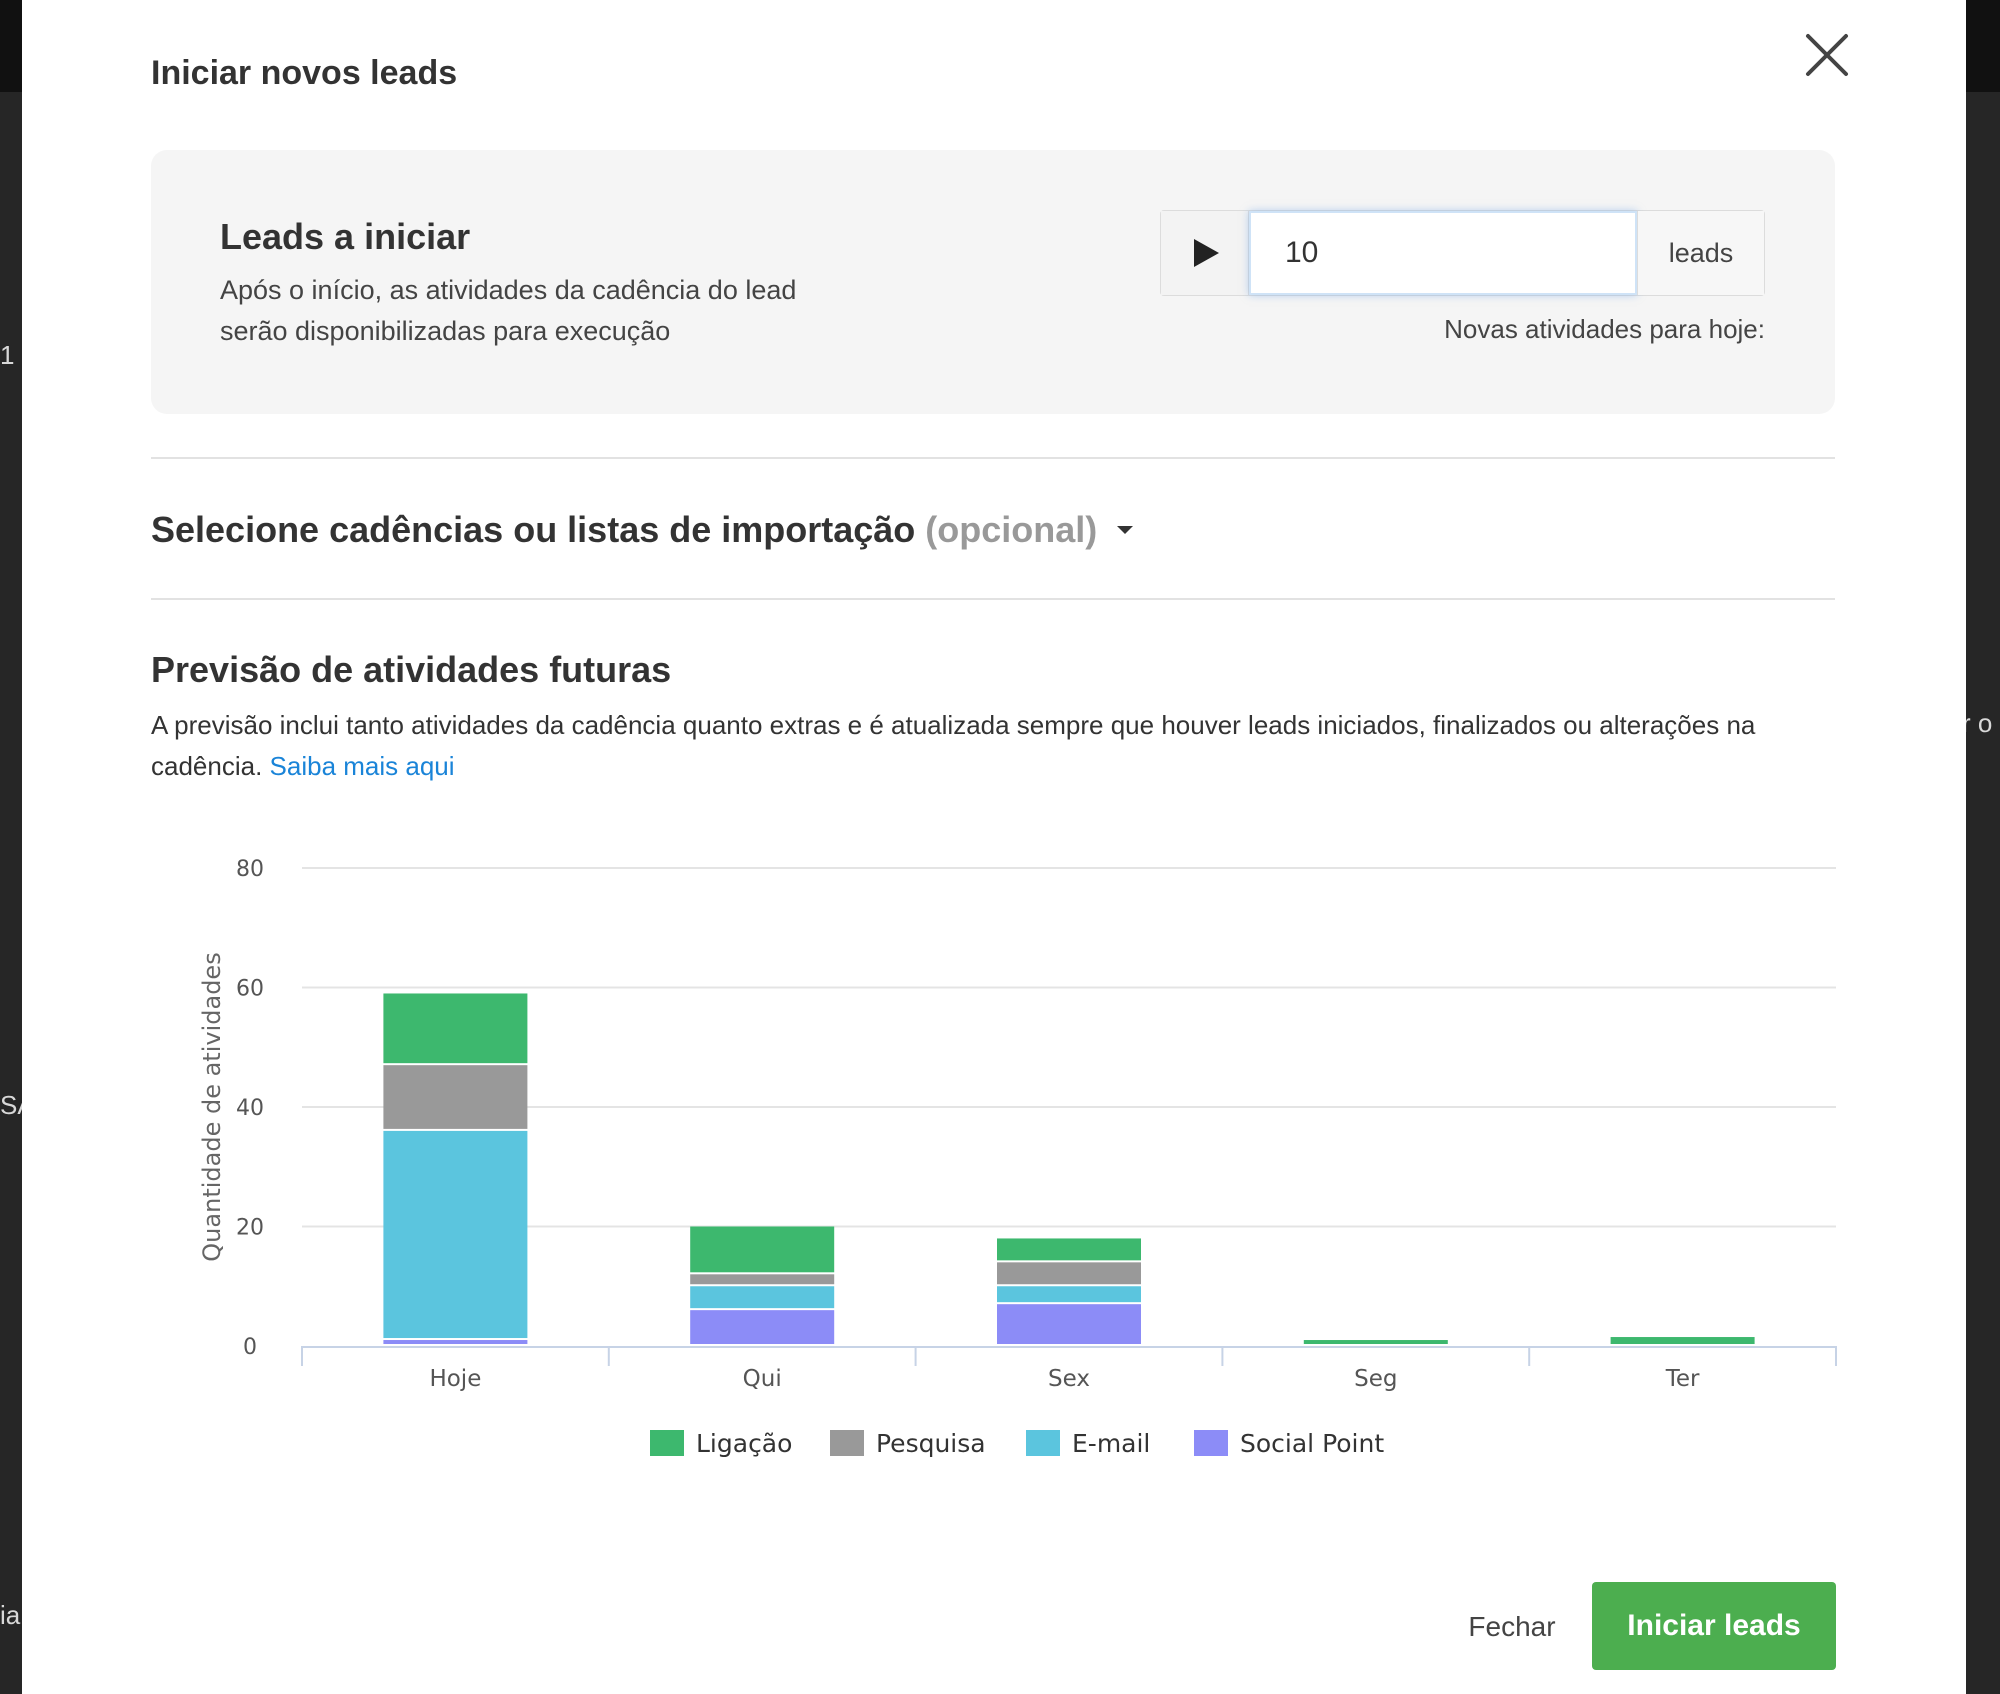  I want to click on legend-item: Social Point, so click(1289, 1443).